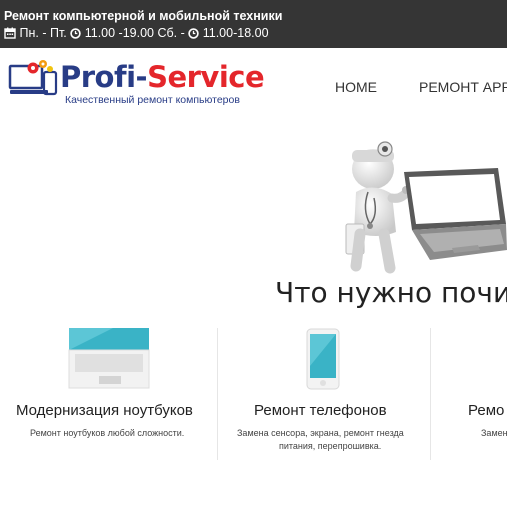 This screenshot has height=507, width=507. What do you see at coordinates (10, 33) in the screenshot?
I see `calendar-icon` at bounding box center [10, 33].